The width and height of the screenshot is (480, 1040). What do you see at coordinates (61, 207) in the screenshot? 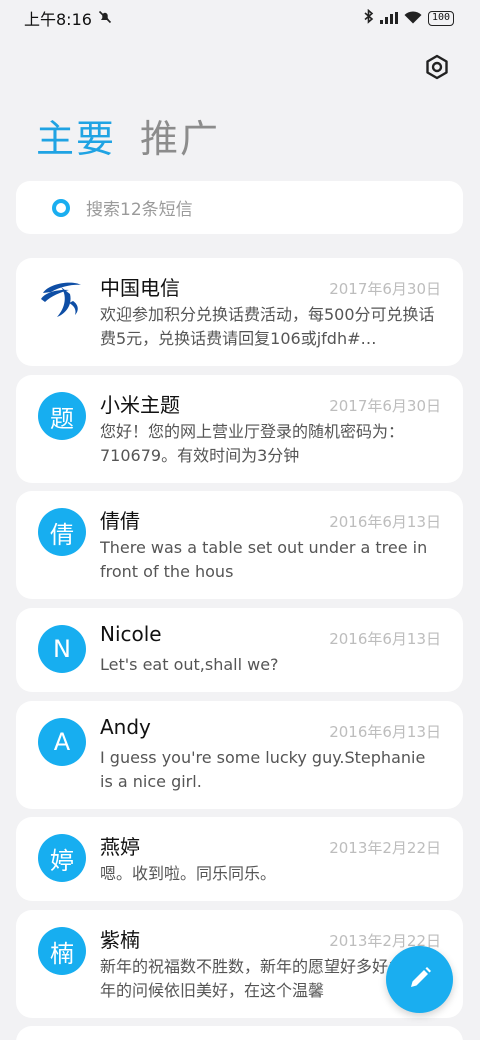
I see `search-ring-icon` at bounding box center [61, 207].